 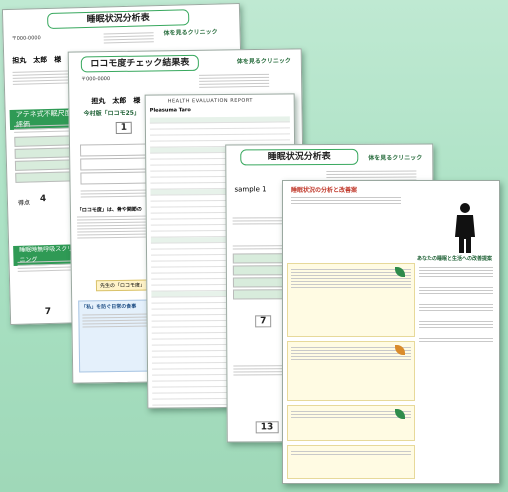 I want to click on sheet1-title: 睡眠状況分析表, so click(x=118, y=19).